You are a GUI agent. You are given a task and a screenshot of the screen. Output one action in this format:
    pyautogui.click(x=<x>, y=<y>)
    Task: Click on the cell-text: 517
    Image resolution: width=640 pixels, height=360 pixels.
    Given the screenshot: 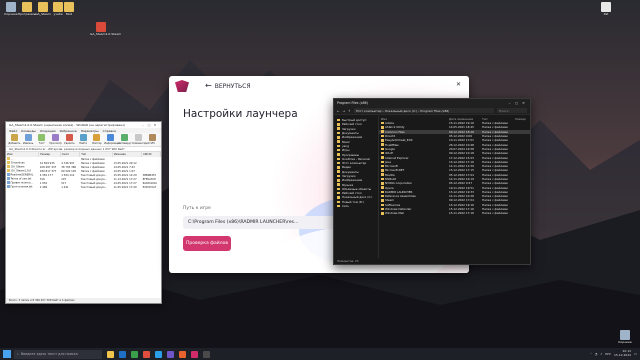 What is the action you would take?
    pyautogui.click(x=64, y=183)
    